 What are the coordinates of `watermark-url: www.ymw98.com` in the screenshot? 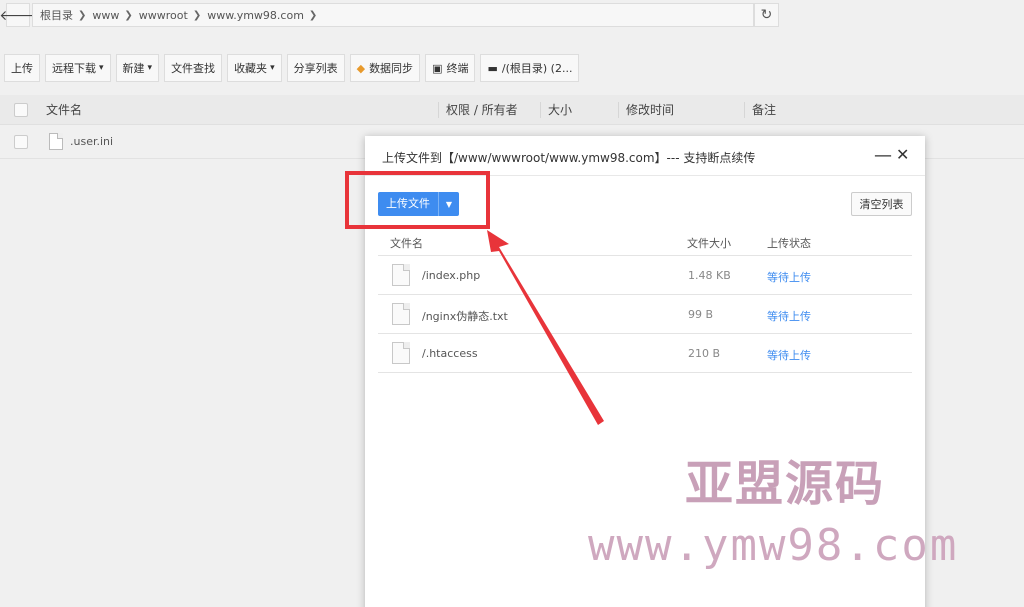 It's located at (773, 545).